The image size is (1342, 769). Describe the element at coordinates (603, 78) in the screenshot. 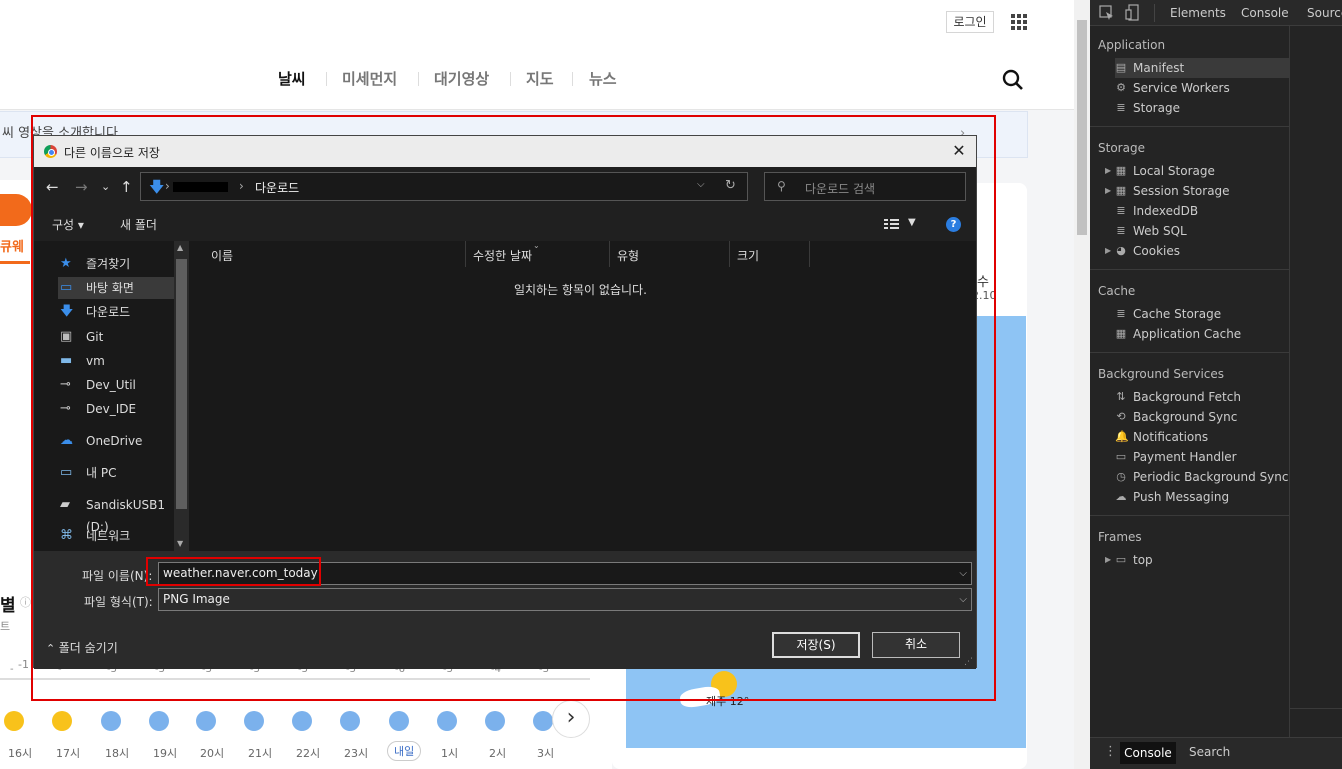

I see `tab-news: 뉴스` at that location.